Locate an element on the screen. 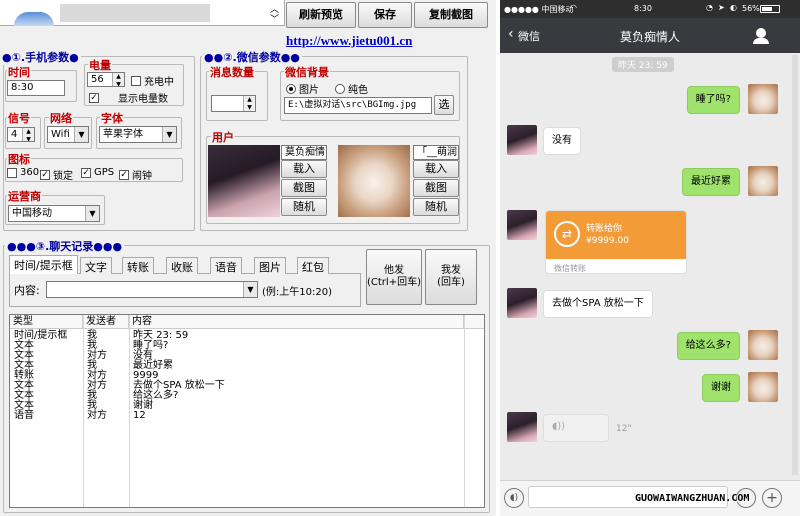 This screenshot has width=800, height=516. carrier-select: 中国移动 ▼ is located at coordinates (54, 213).